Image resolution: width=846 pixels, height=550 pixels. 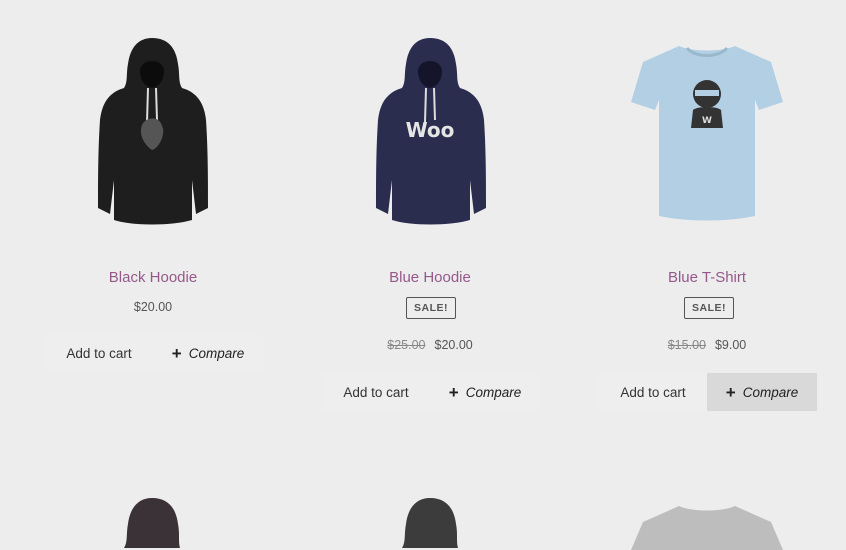 I want to click on product-title: Blue T-Shirt, so click(x=707, y=277).